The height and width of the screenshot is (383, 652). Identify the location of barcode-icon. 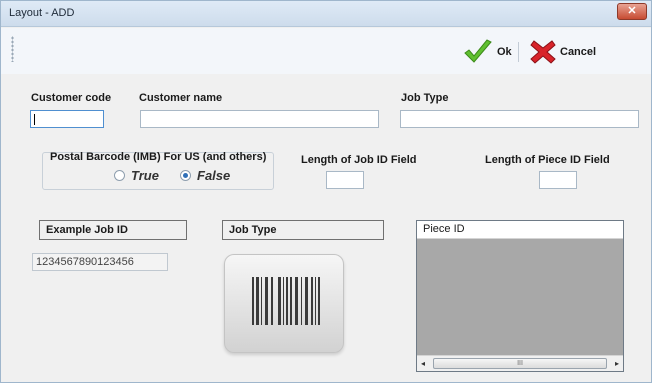
(286, 301).